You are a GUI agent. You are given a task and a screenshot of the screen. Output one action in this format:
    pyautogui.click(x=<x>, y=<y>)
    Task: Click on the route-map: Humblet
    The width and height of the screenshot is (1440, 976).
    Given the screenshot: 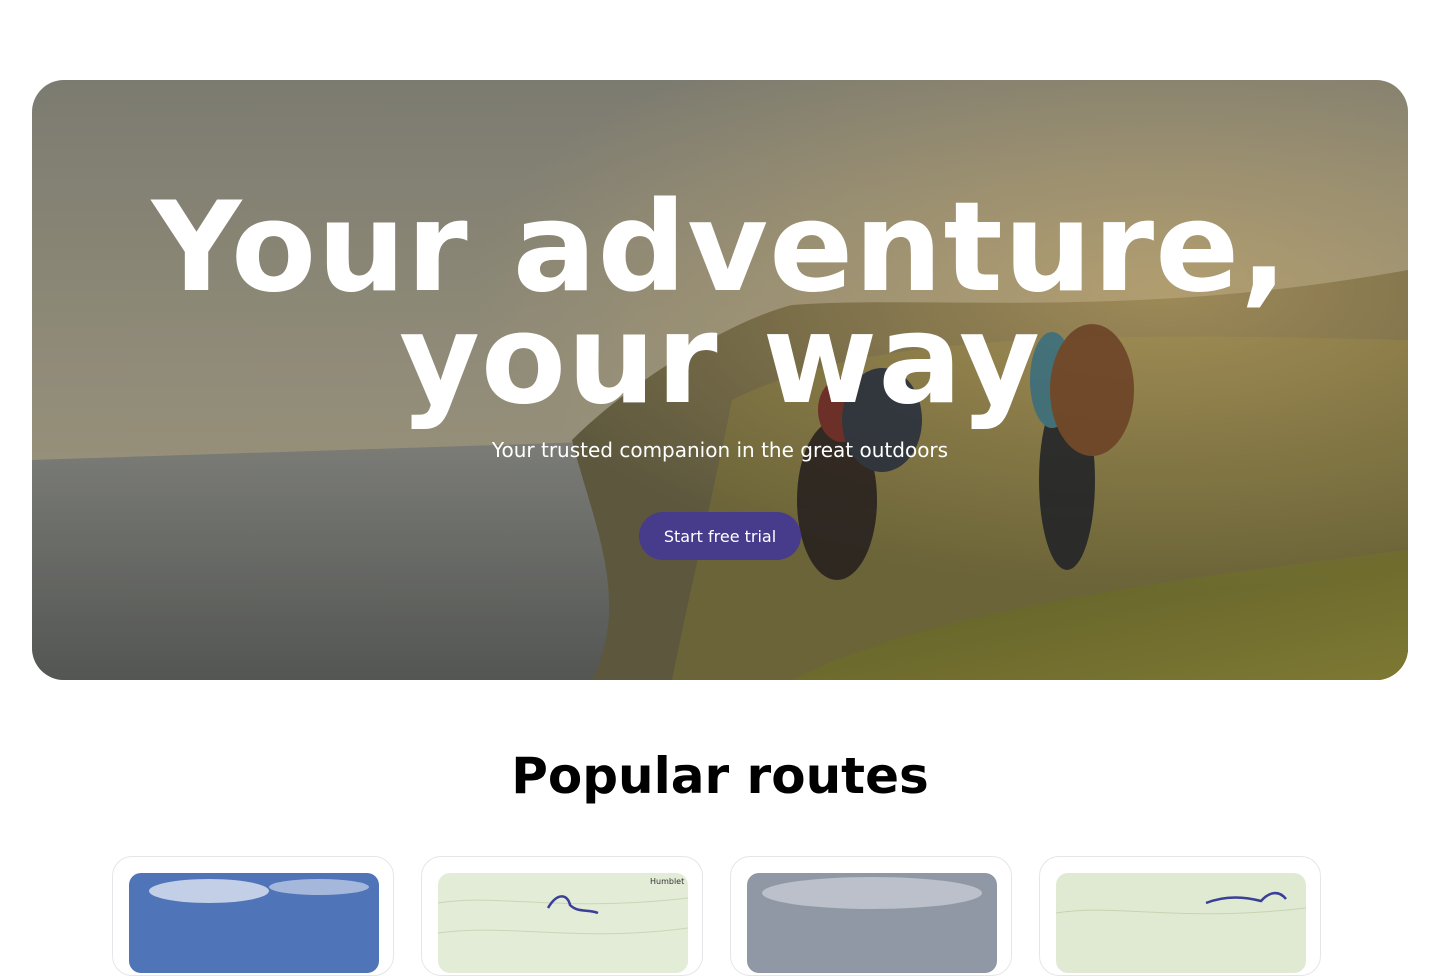 What is the action you would take?
    pyautogui.click(x=563, y=923)
    